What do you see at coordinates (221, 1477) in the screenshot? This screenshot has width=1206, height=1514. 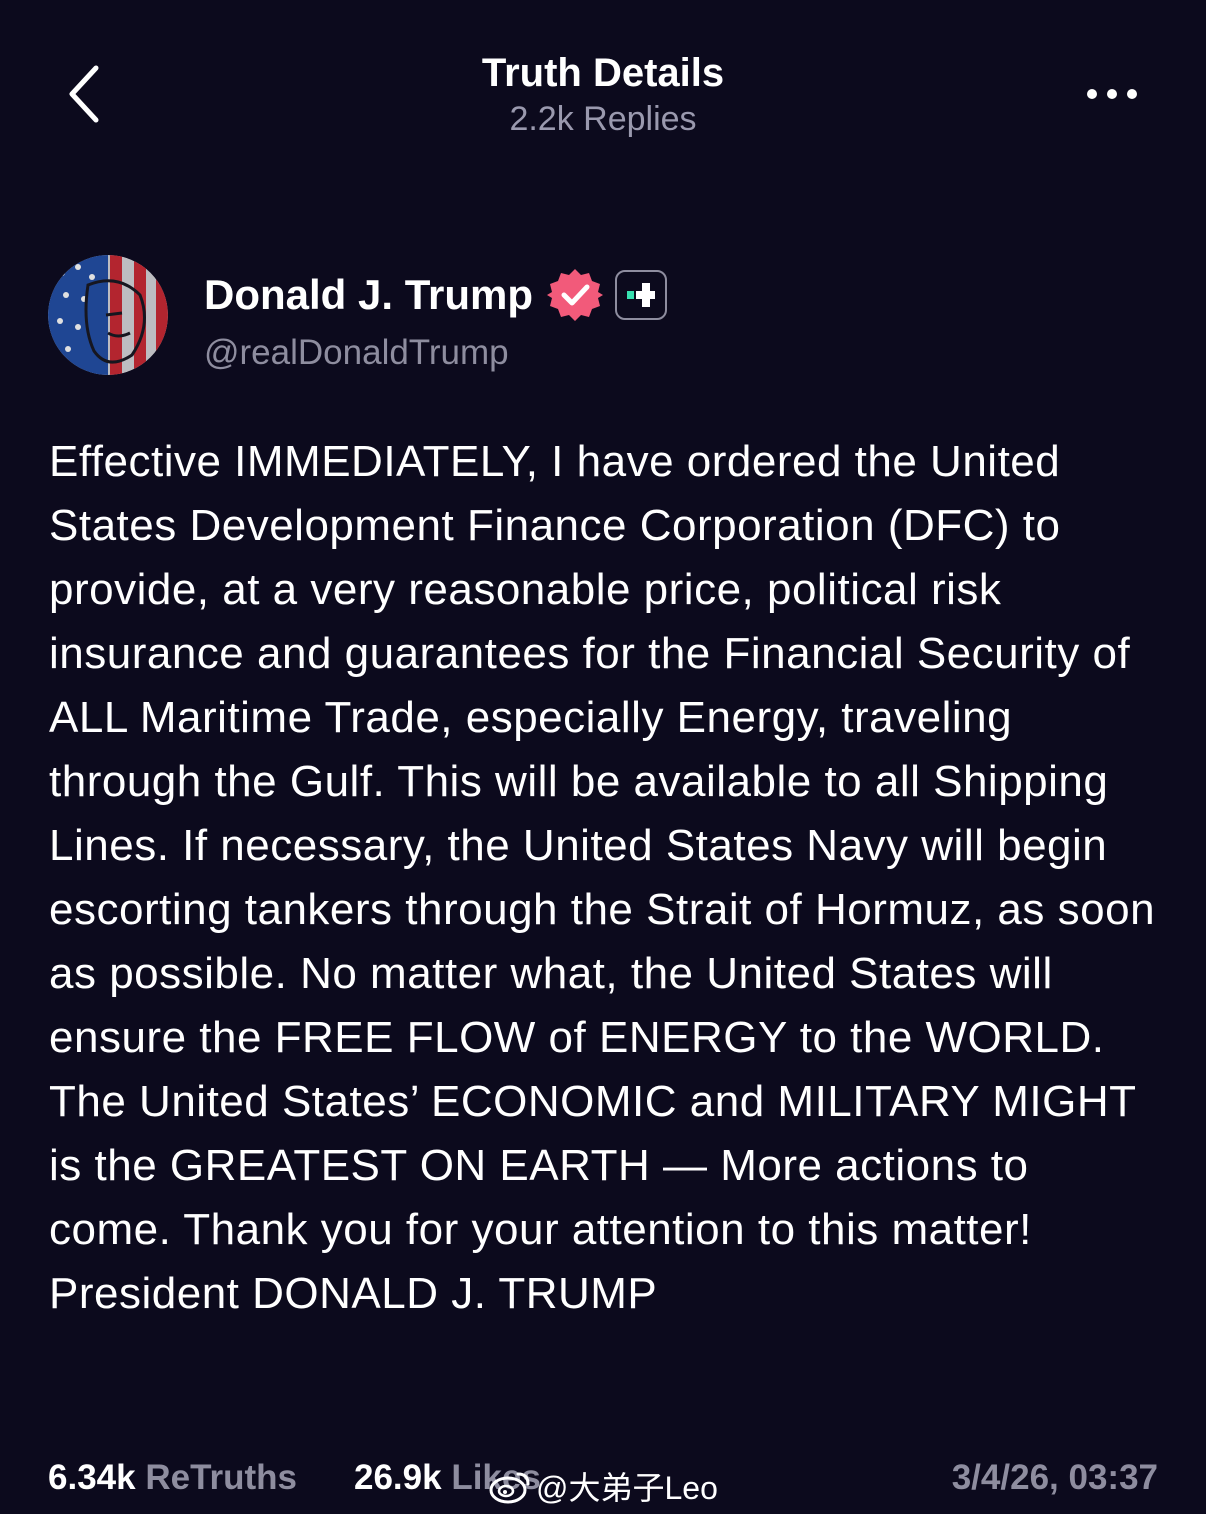 I see `retruths-label: ReTruths` at bounding box center [221, 1477].